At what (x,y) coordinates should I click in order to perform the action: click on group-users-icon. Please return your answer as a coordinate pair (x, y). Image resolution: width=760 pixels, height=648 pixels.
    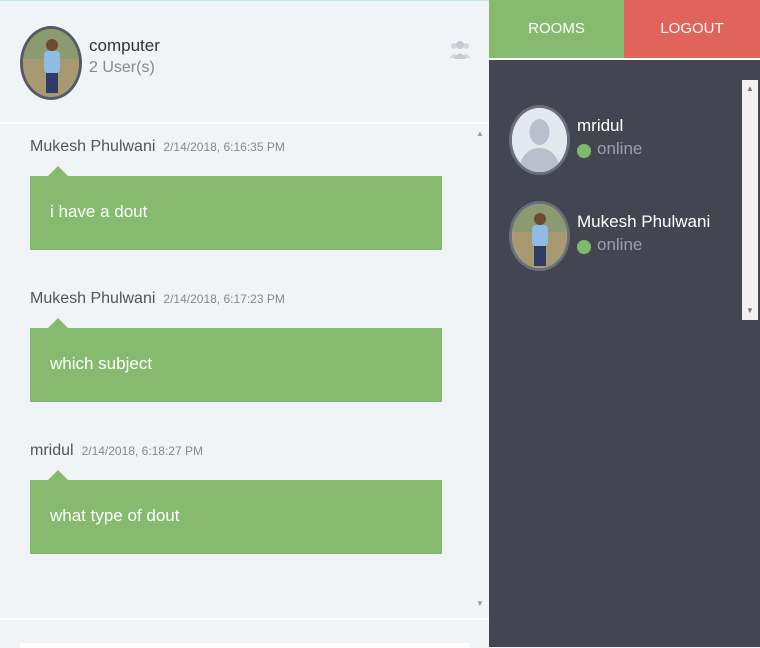
    Looking at the image, I should click on (460, 49).